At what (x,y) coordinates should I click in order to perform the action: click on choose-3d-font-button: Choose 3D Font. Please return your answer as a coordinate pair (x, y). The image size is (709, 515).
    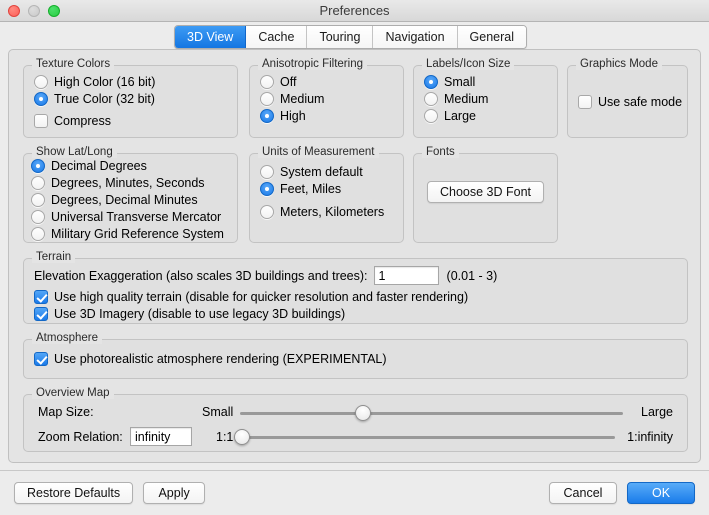
    Looking at the image, I should click on (485, 192).